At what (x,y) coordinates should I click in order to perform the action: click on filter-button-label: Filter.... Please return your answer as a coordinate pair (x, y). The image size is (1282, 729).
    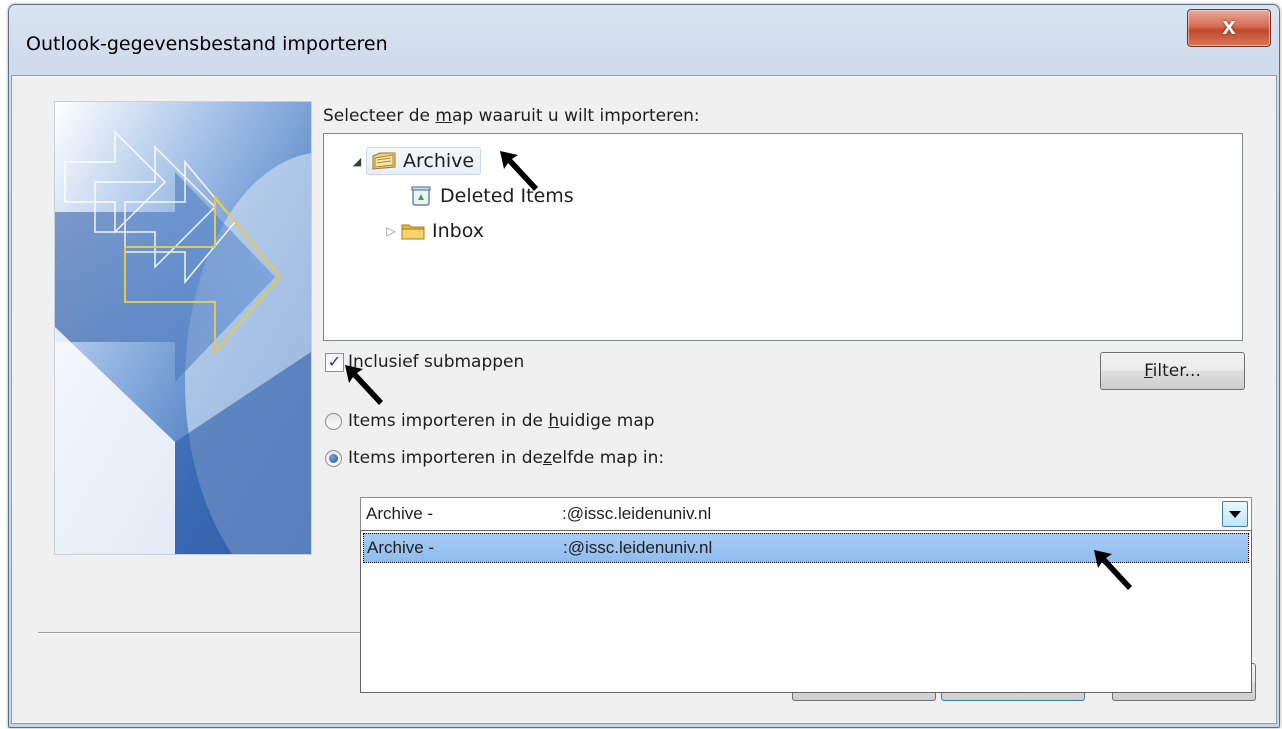
    Looking at the image, I should click on (1172, 371).